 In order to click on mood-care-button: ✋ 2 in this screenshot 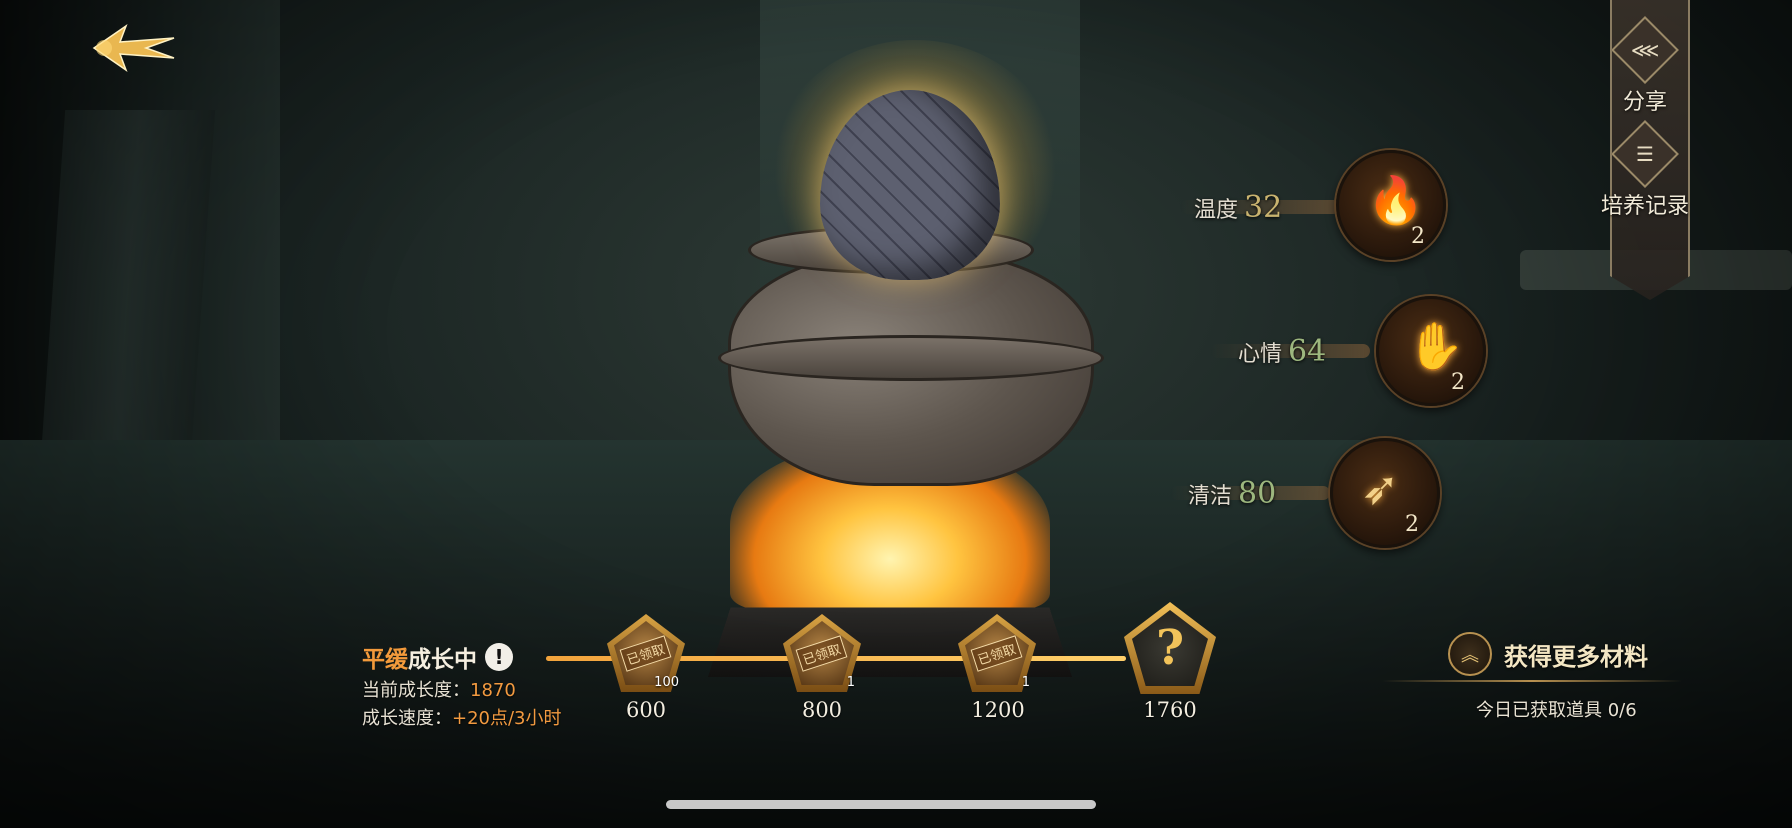, I will do `click(1431, 351)`.